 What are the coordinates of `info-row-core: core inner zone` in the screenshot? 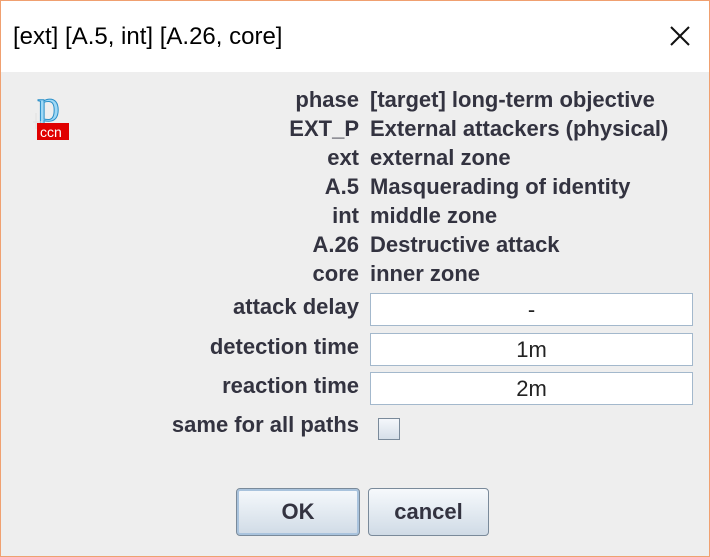 It's located at (355, 275).